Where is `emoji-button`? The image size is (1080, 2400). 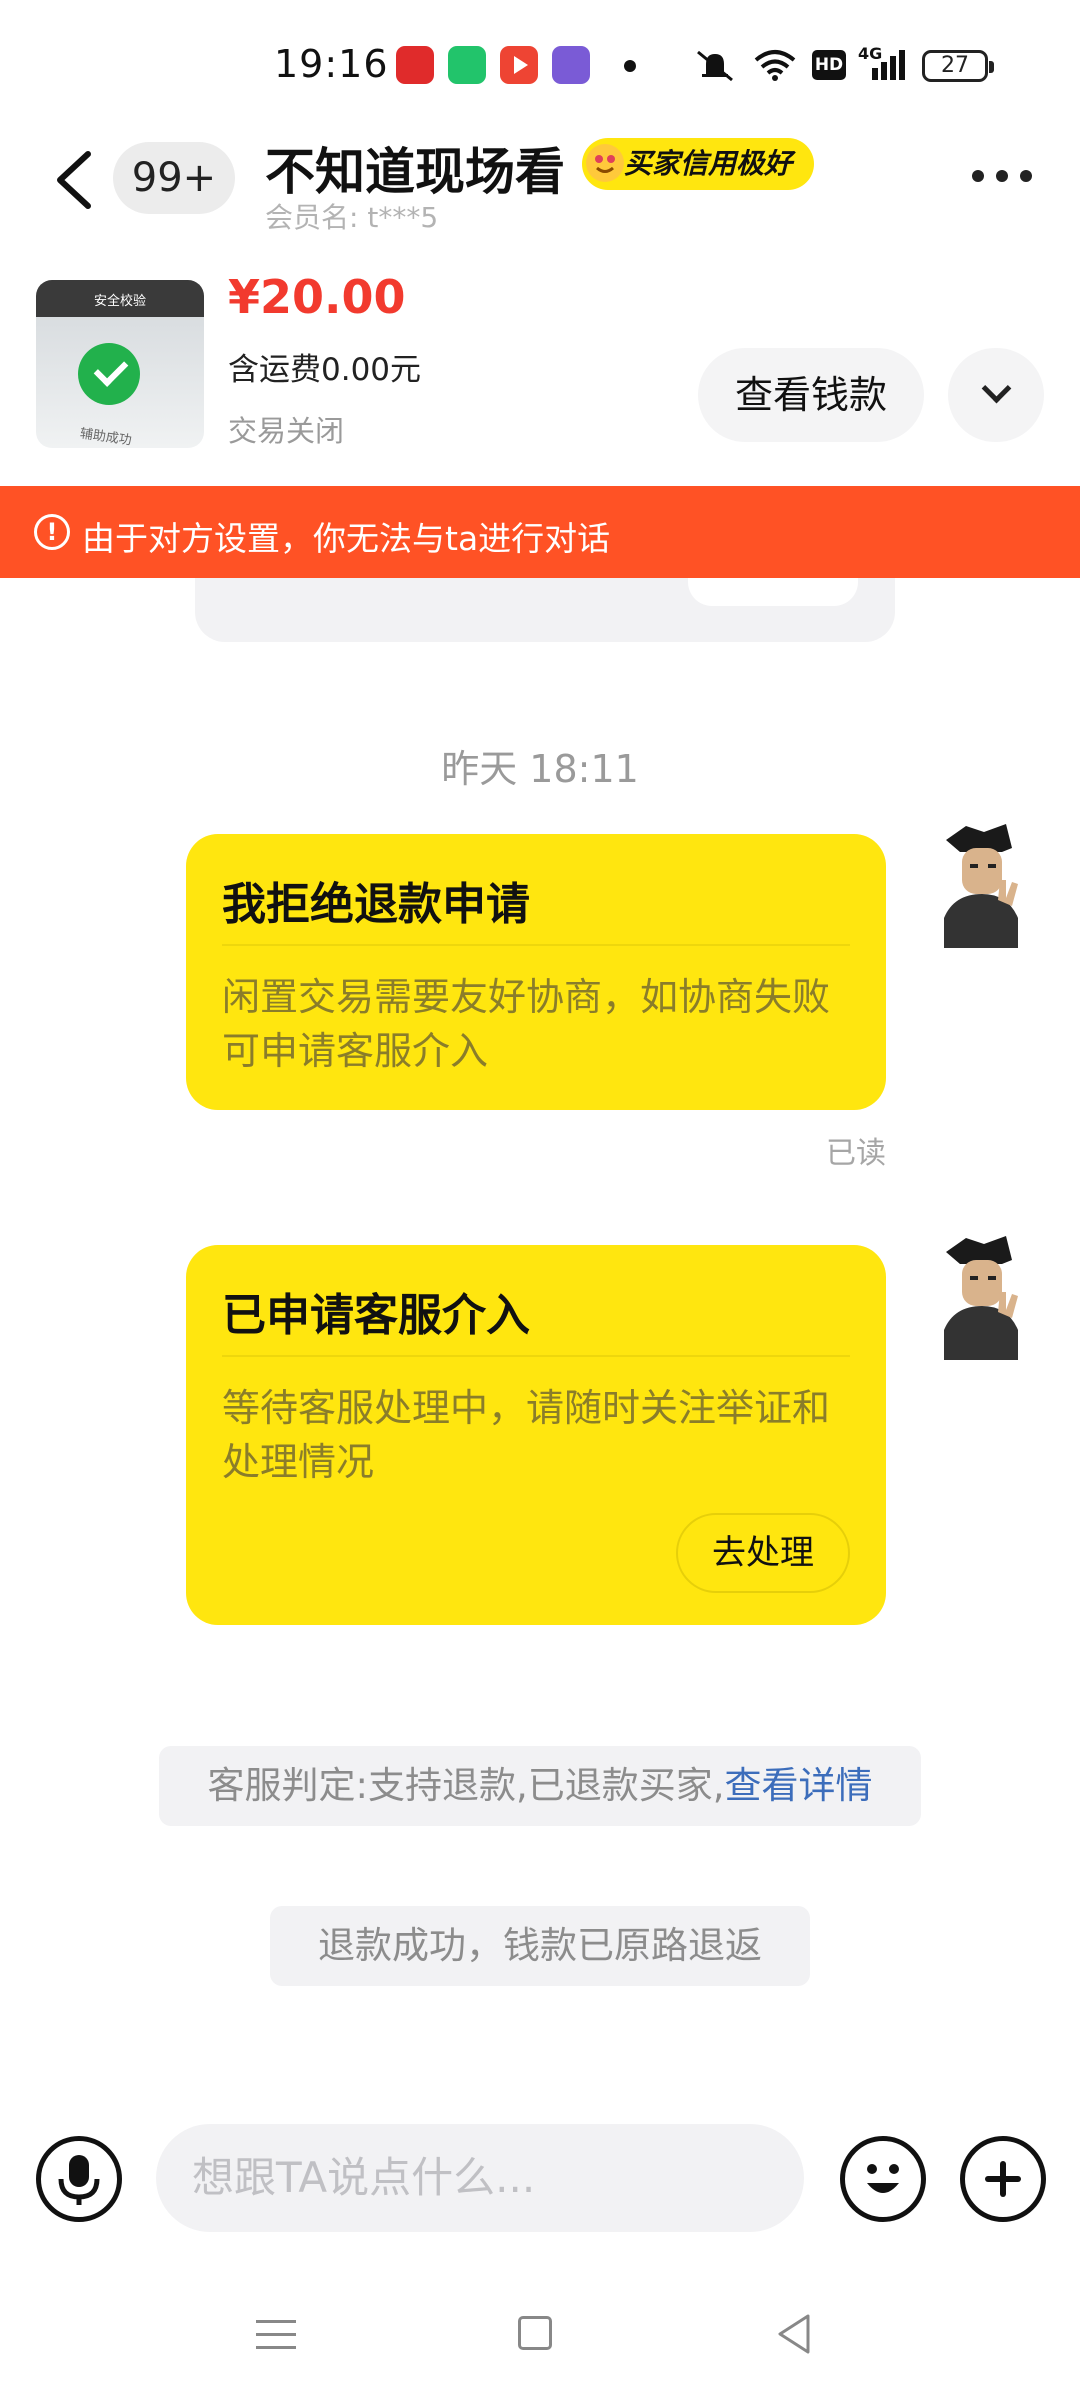
emoji-button is located at coordinates (883, 2179).